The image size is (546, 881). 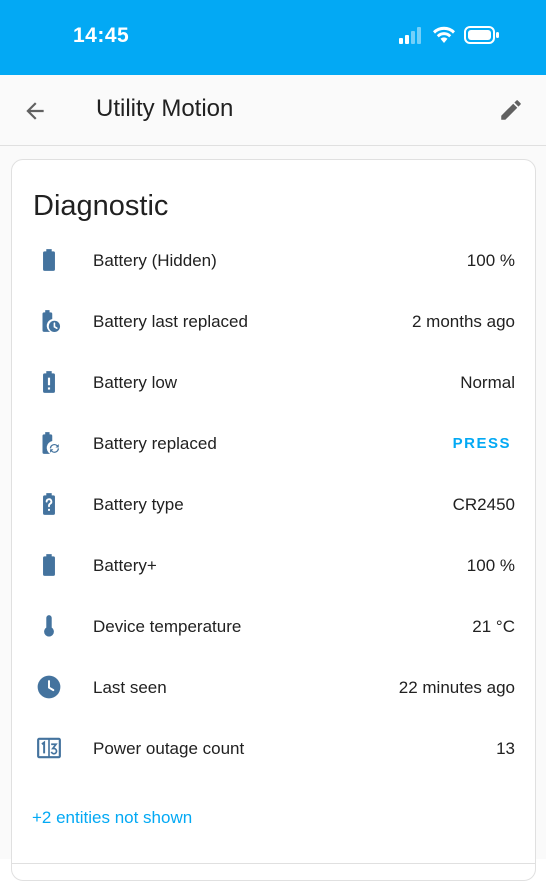 What do you see at coordinates (125, 565) in the screenshot?
I see `entity-label: Battery+` at bounding box center [125, 565].